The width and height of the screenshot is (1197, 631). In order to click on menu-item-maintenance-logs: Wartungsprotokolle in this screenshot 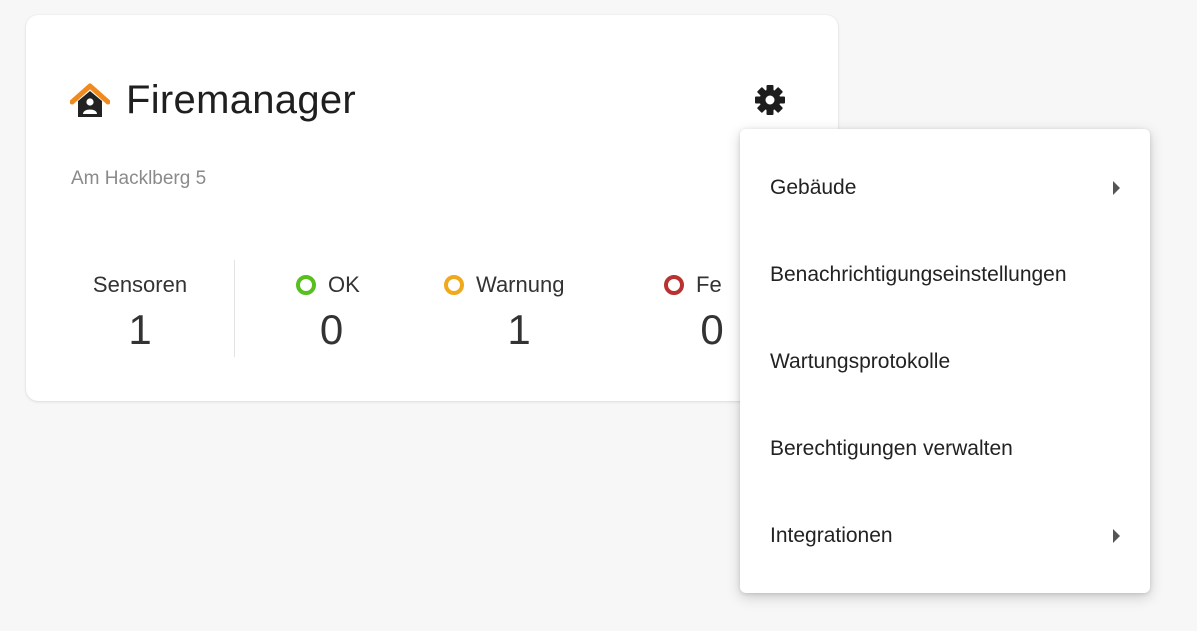, I will do `click(945, 362)`.